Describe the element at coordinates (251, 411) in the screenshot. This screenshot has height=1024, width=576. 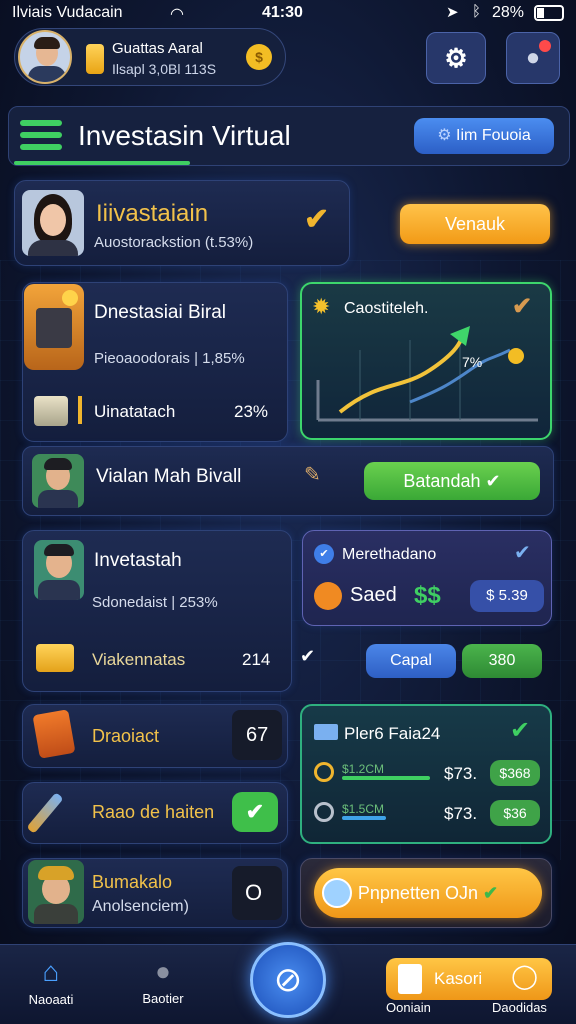
I see `card-a-row-value: 23%` at that location.